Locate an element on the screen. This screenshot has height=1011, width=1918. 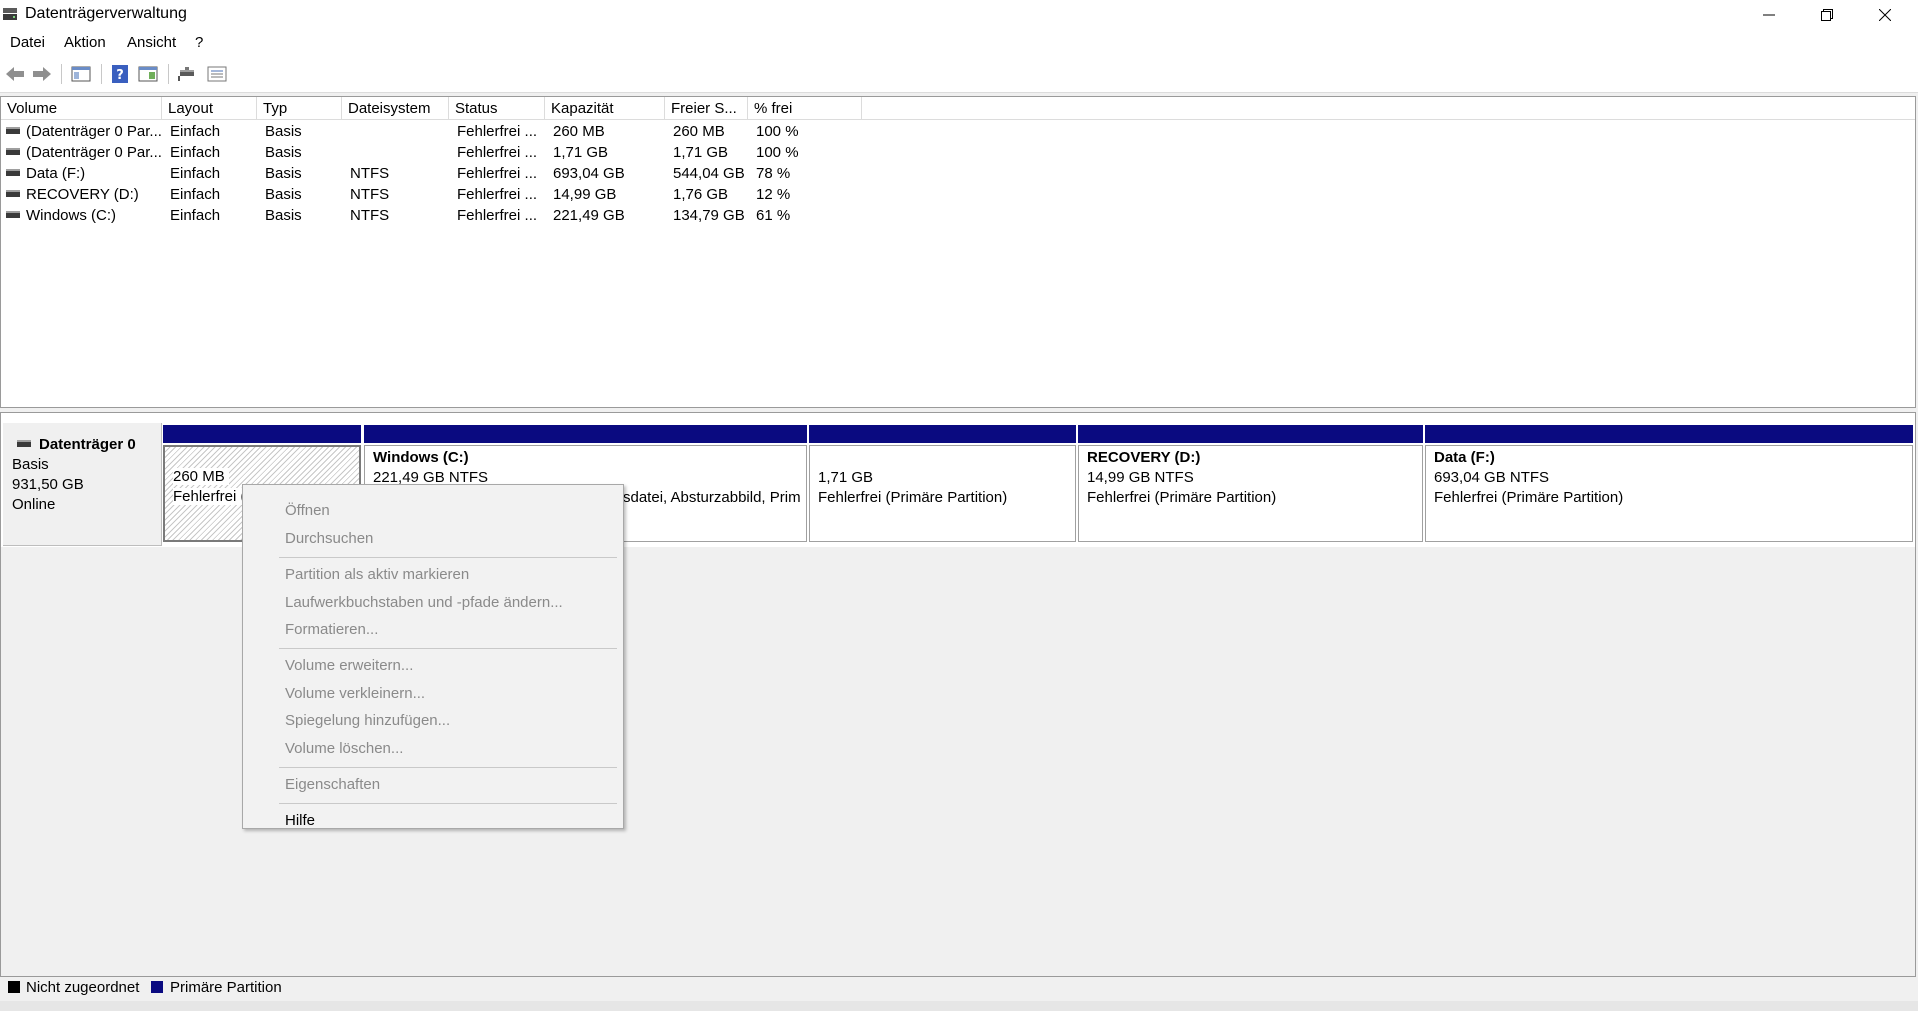
cell-volume: Data (F:) is located at coordinates (56, 173).